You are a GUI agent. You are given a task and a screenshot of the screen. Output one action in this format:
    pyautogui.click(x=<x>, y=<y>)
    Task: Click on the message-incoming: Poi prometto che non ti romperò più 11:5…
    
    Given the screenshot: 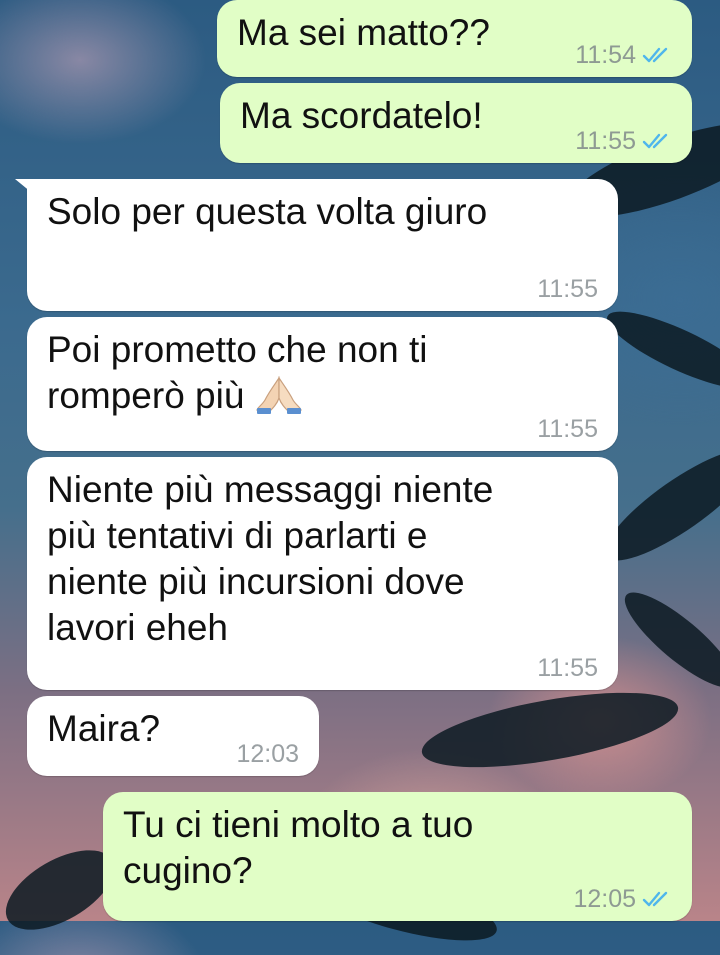 What is the action you would take?
    pyautogui.click(x=322, y=384)
    